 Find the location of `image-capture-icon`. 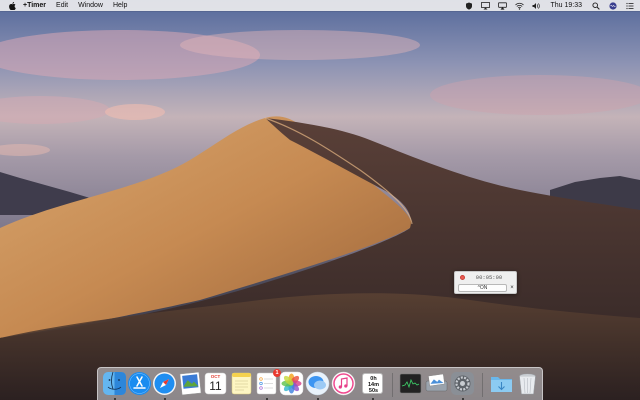

image-capture-icon is located at coordinates (436, 382).